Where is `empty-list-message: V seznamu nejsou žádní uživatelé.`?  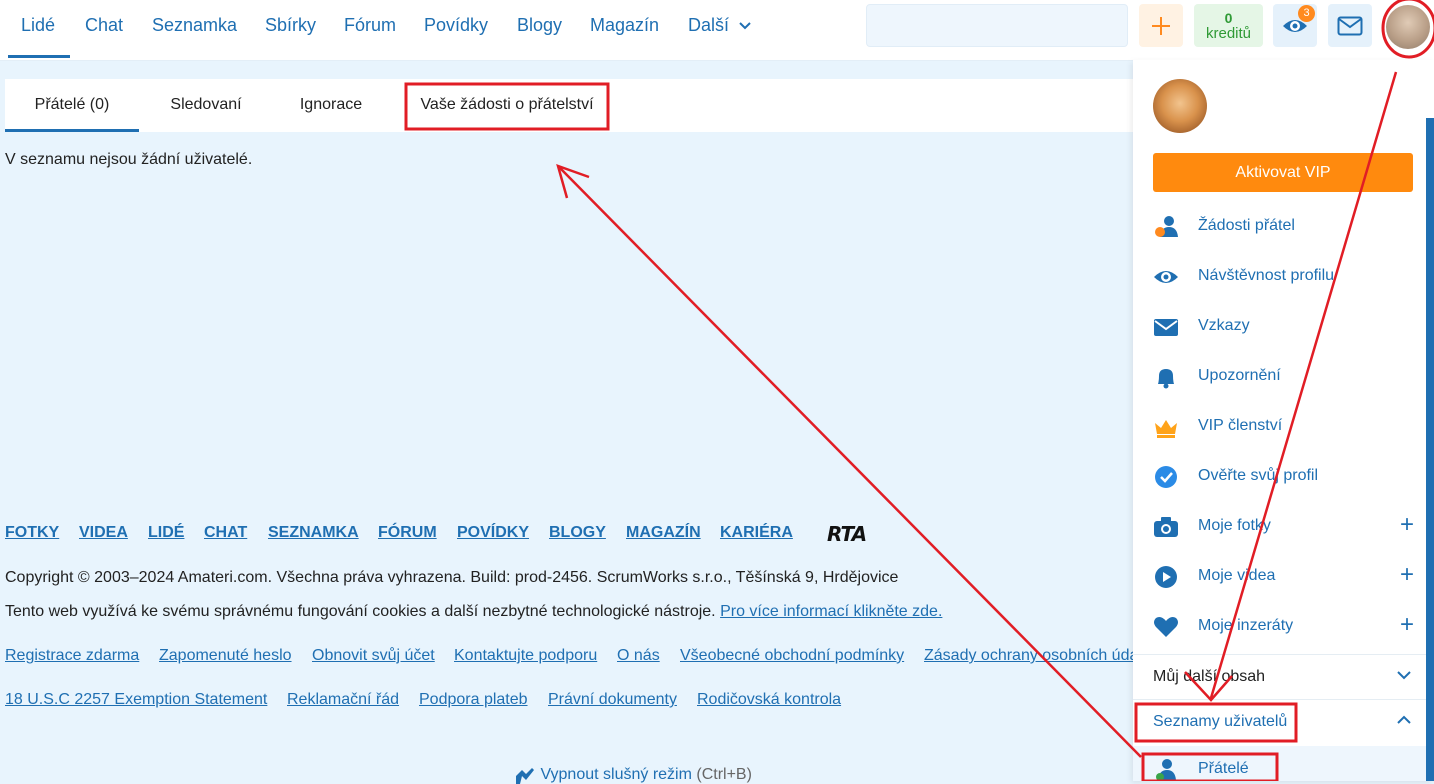
empty-list-message: V seznamu nejsou žádní uživatelé. is located at coordinates (129, 159).